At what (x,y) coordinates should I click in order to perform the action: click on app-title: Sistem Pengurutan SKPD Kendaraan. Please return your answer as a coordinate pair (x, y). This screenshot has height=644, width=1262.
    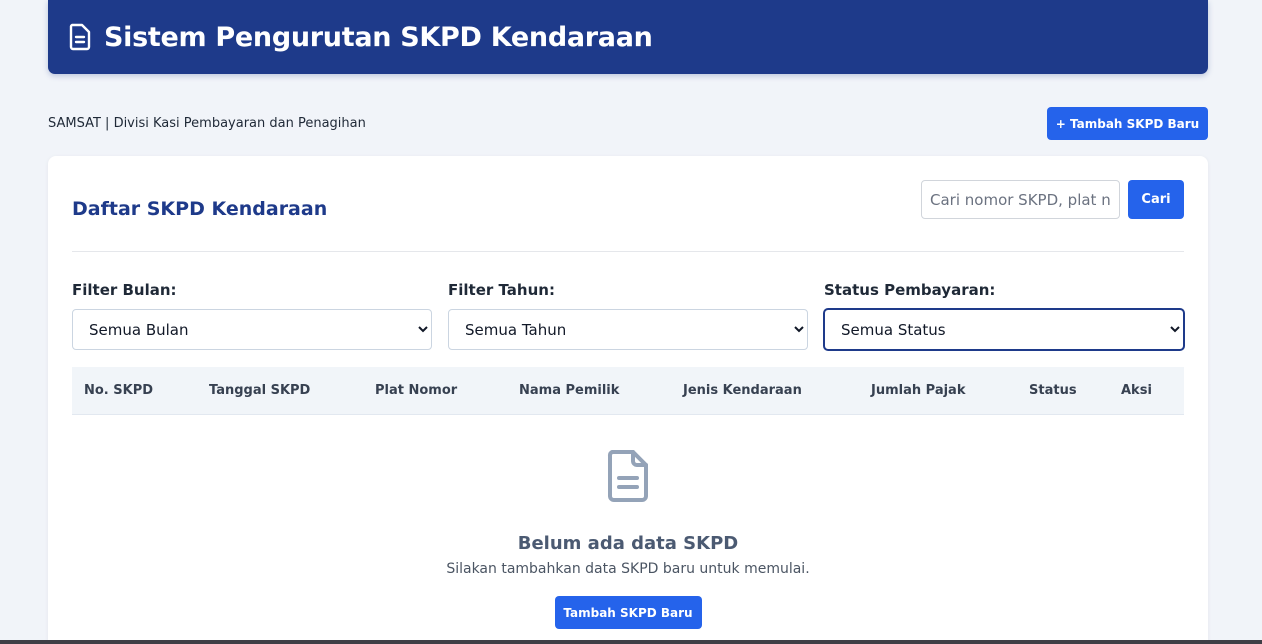
    Looking at the image, I should click on (378, 37).